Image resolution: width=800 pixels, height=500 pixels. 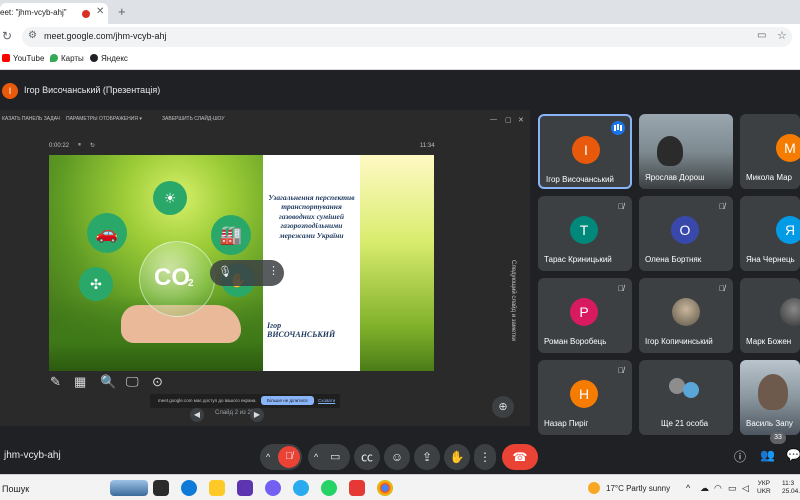 I want to click on slide-grid-icon: ▦, so click(x=80, y=382).